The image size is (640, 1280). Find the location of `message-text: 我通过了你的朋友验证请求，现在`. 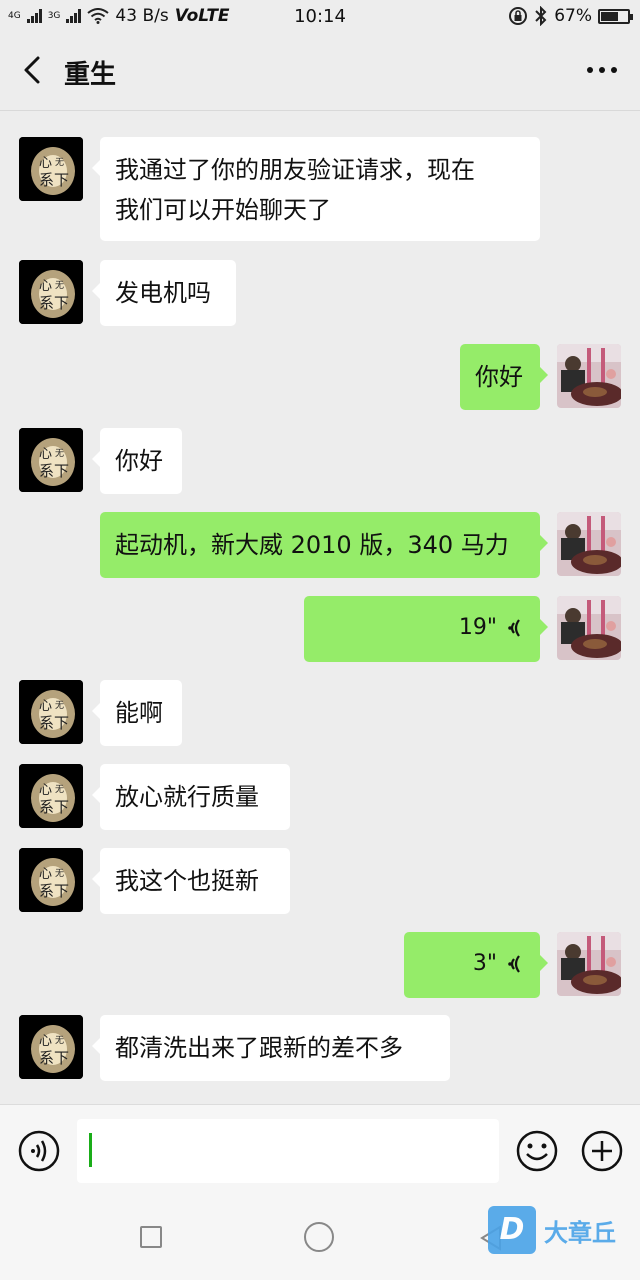

message-text: 我通过了你的朋友验证请求，现在 is located at coordinates (295, 170).